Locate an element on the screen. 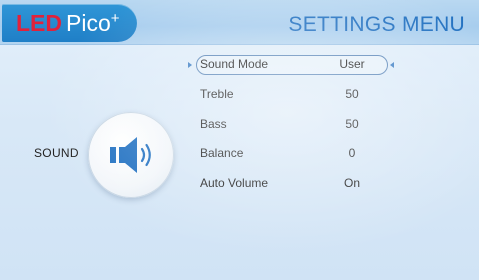 The width and height of the screenshot is (479, 280). setting-row-treble: Treble 50 is located at coordinates (296, 95).